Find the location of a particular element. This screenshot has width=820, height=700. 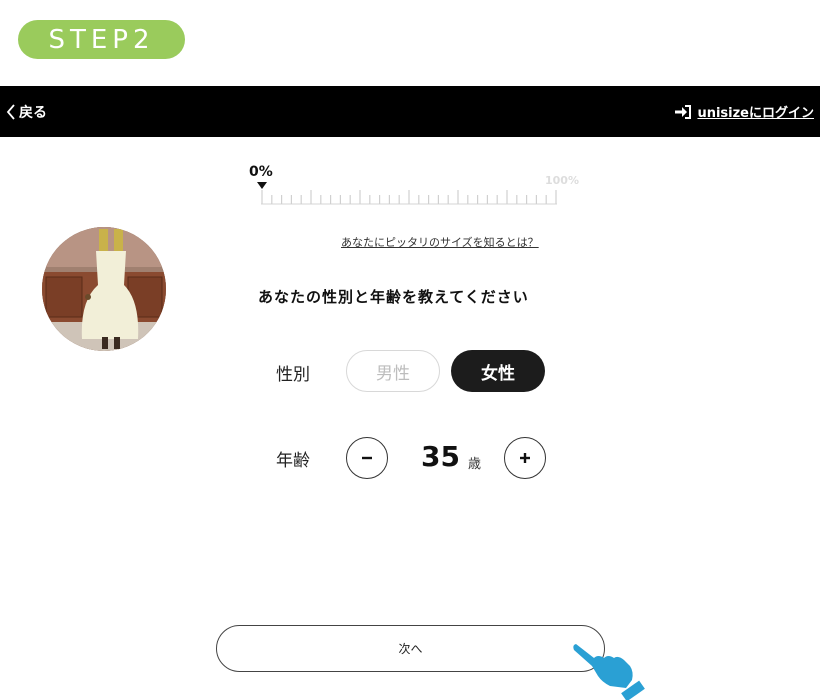

avatar is located at coordinates (104, 289).